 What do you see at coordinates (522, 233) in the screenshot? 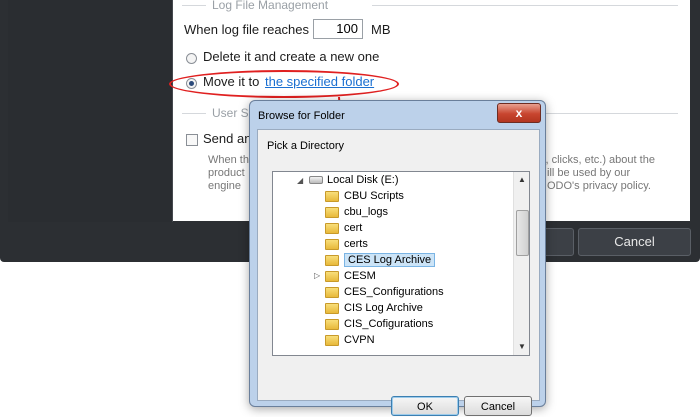
I see `scroll-thumb` at bounding box center [522, 233].